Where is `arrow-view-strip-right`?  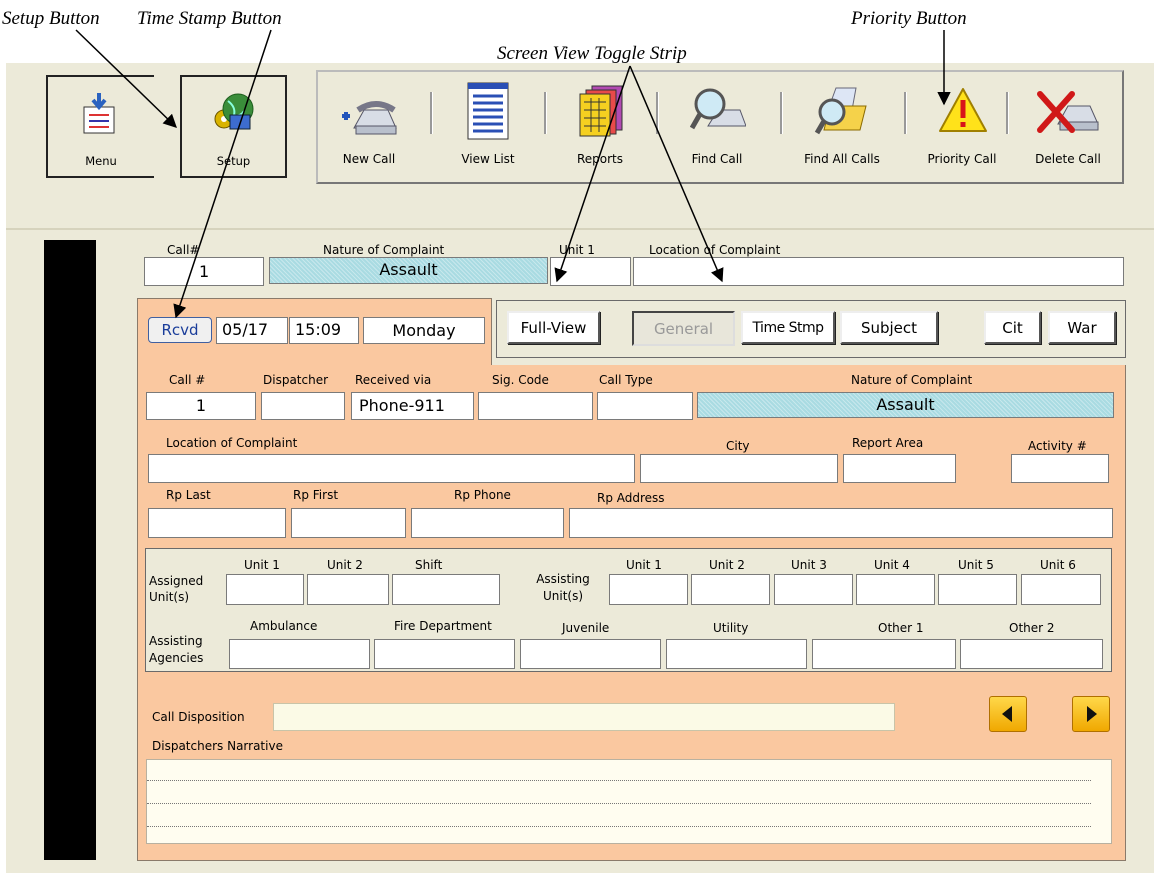
arrow-view-strip-right is located at coordinates (676, 174).